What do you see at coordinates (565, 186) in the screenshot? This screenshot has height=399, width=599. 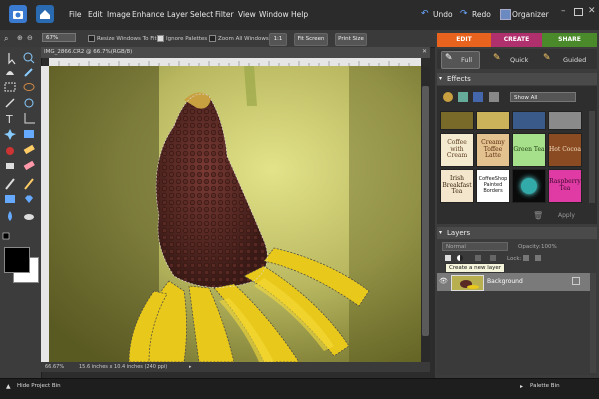 I see `effect-thumb-12: Raspberry Tea` at bounding box center [565, 186].